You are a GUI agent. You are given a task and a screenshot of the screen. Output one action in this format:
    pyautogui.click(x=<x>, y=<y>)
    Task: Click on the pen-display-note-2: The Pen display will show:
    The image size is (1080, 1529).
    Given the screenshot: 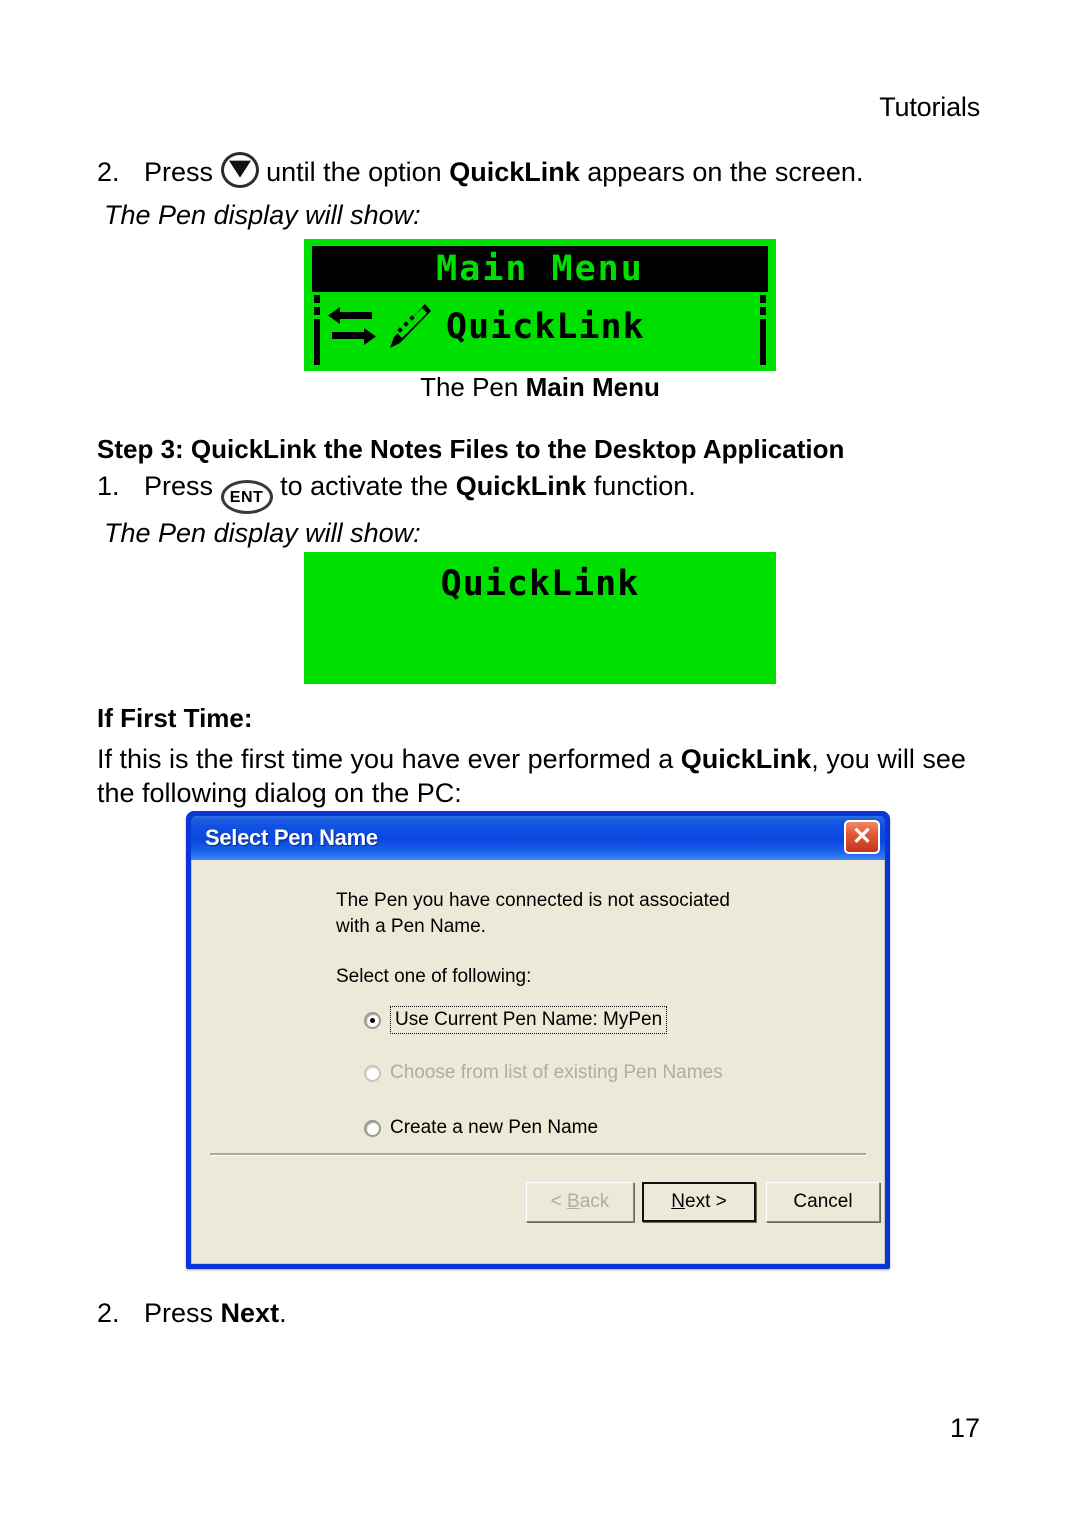 What is the action you would take?
    pyautogui.click(x=262, y=533)
    